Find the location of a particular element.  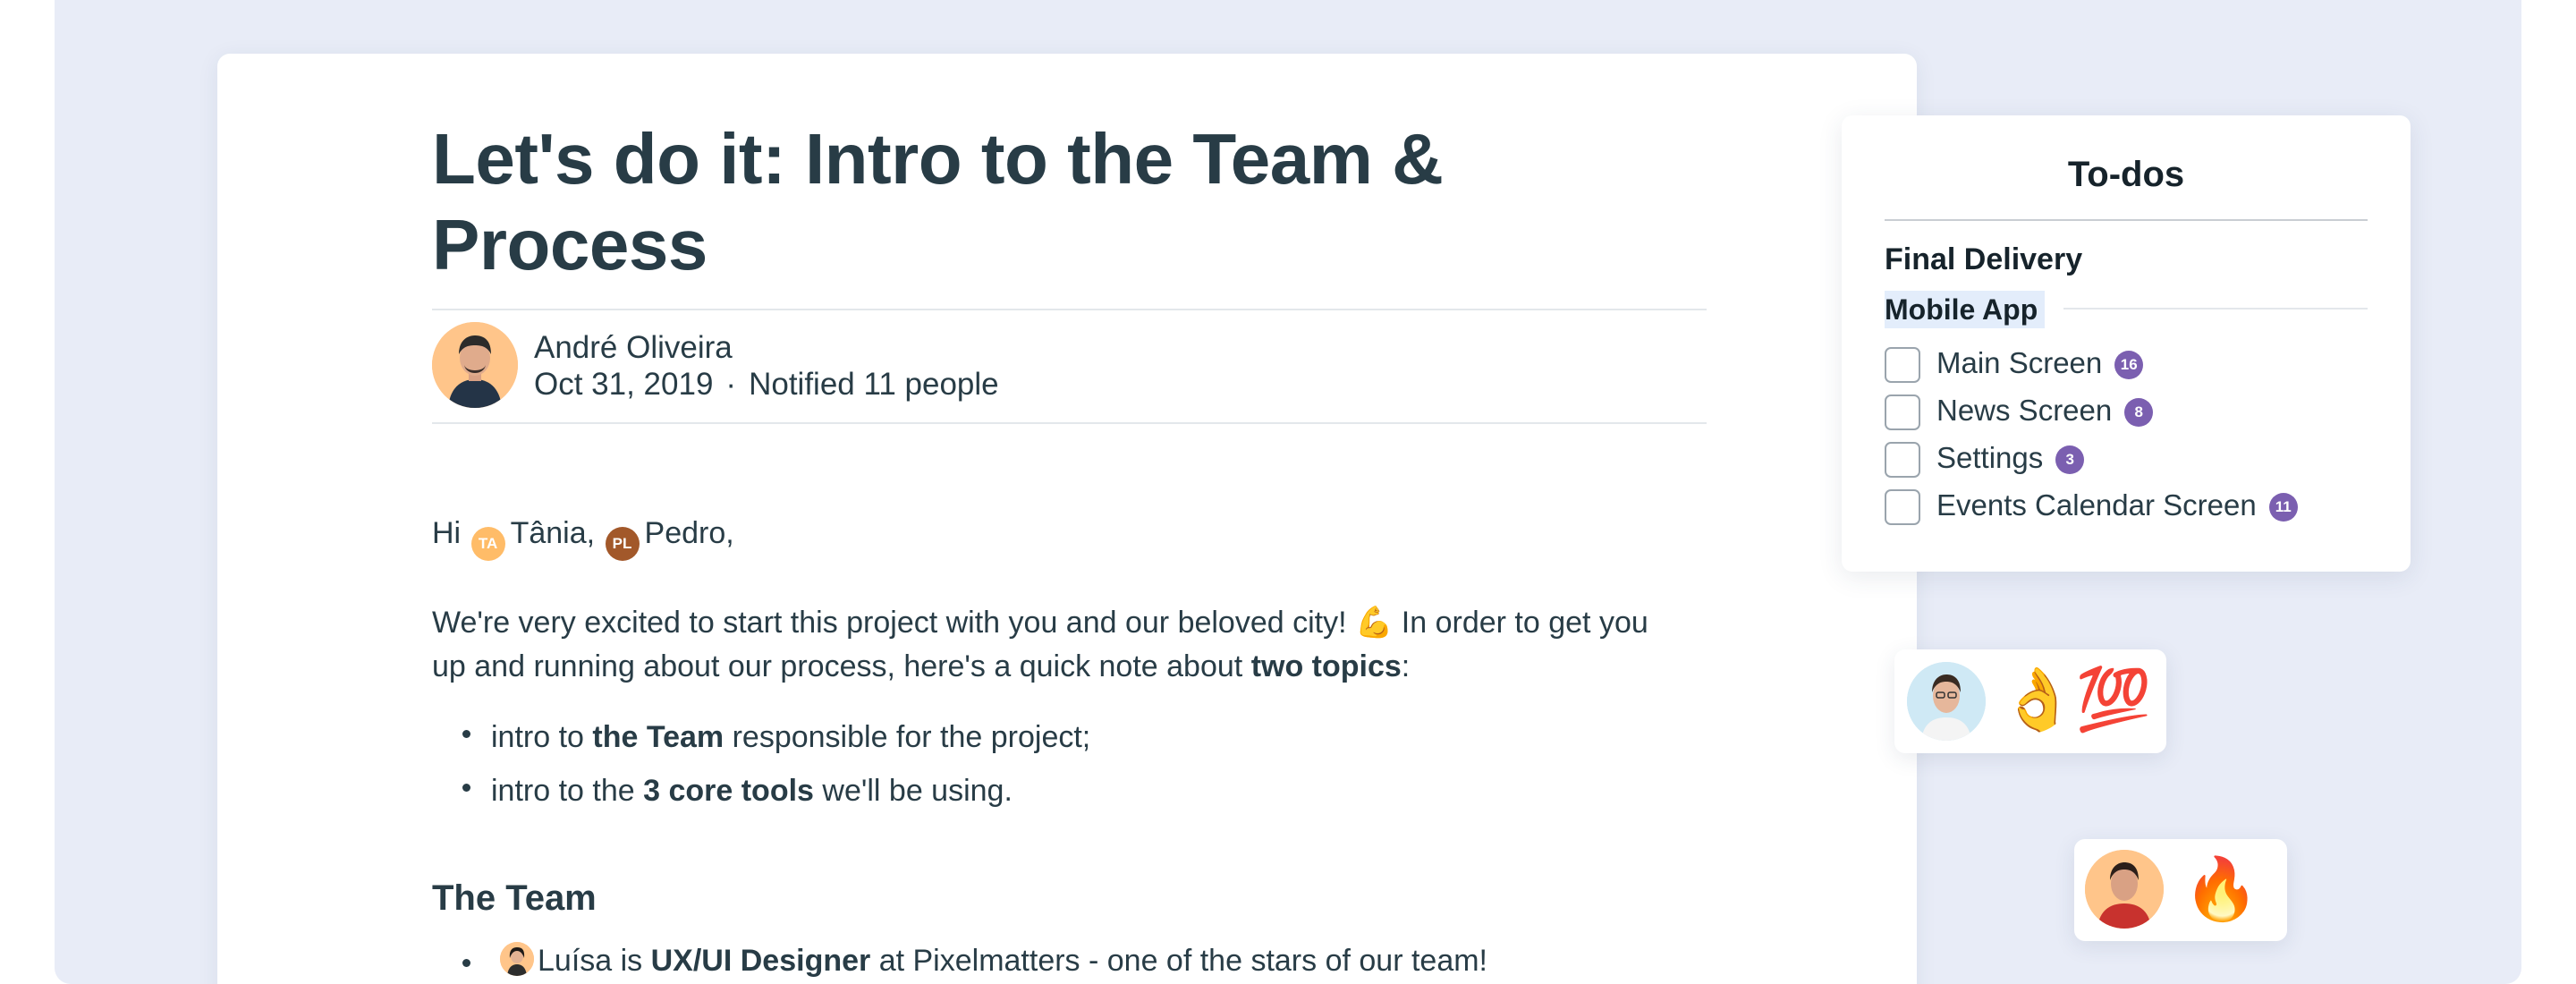

fire-emoji: 🔥 is located at coordinates (2221, 889).